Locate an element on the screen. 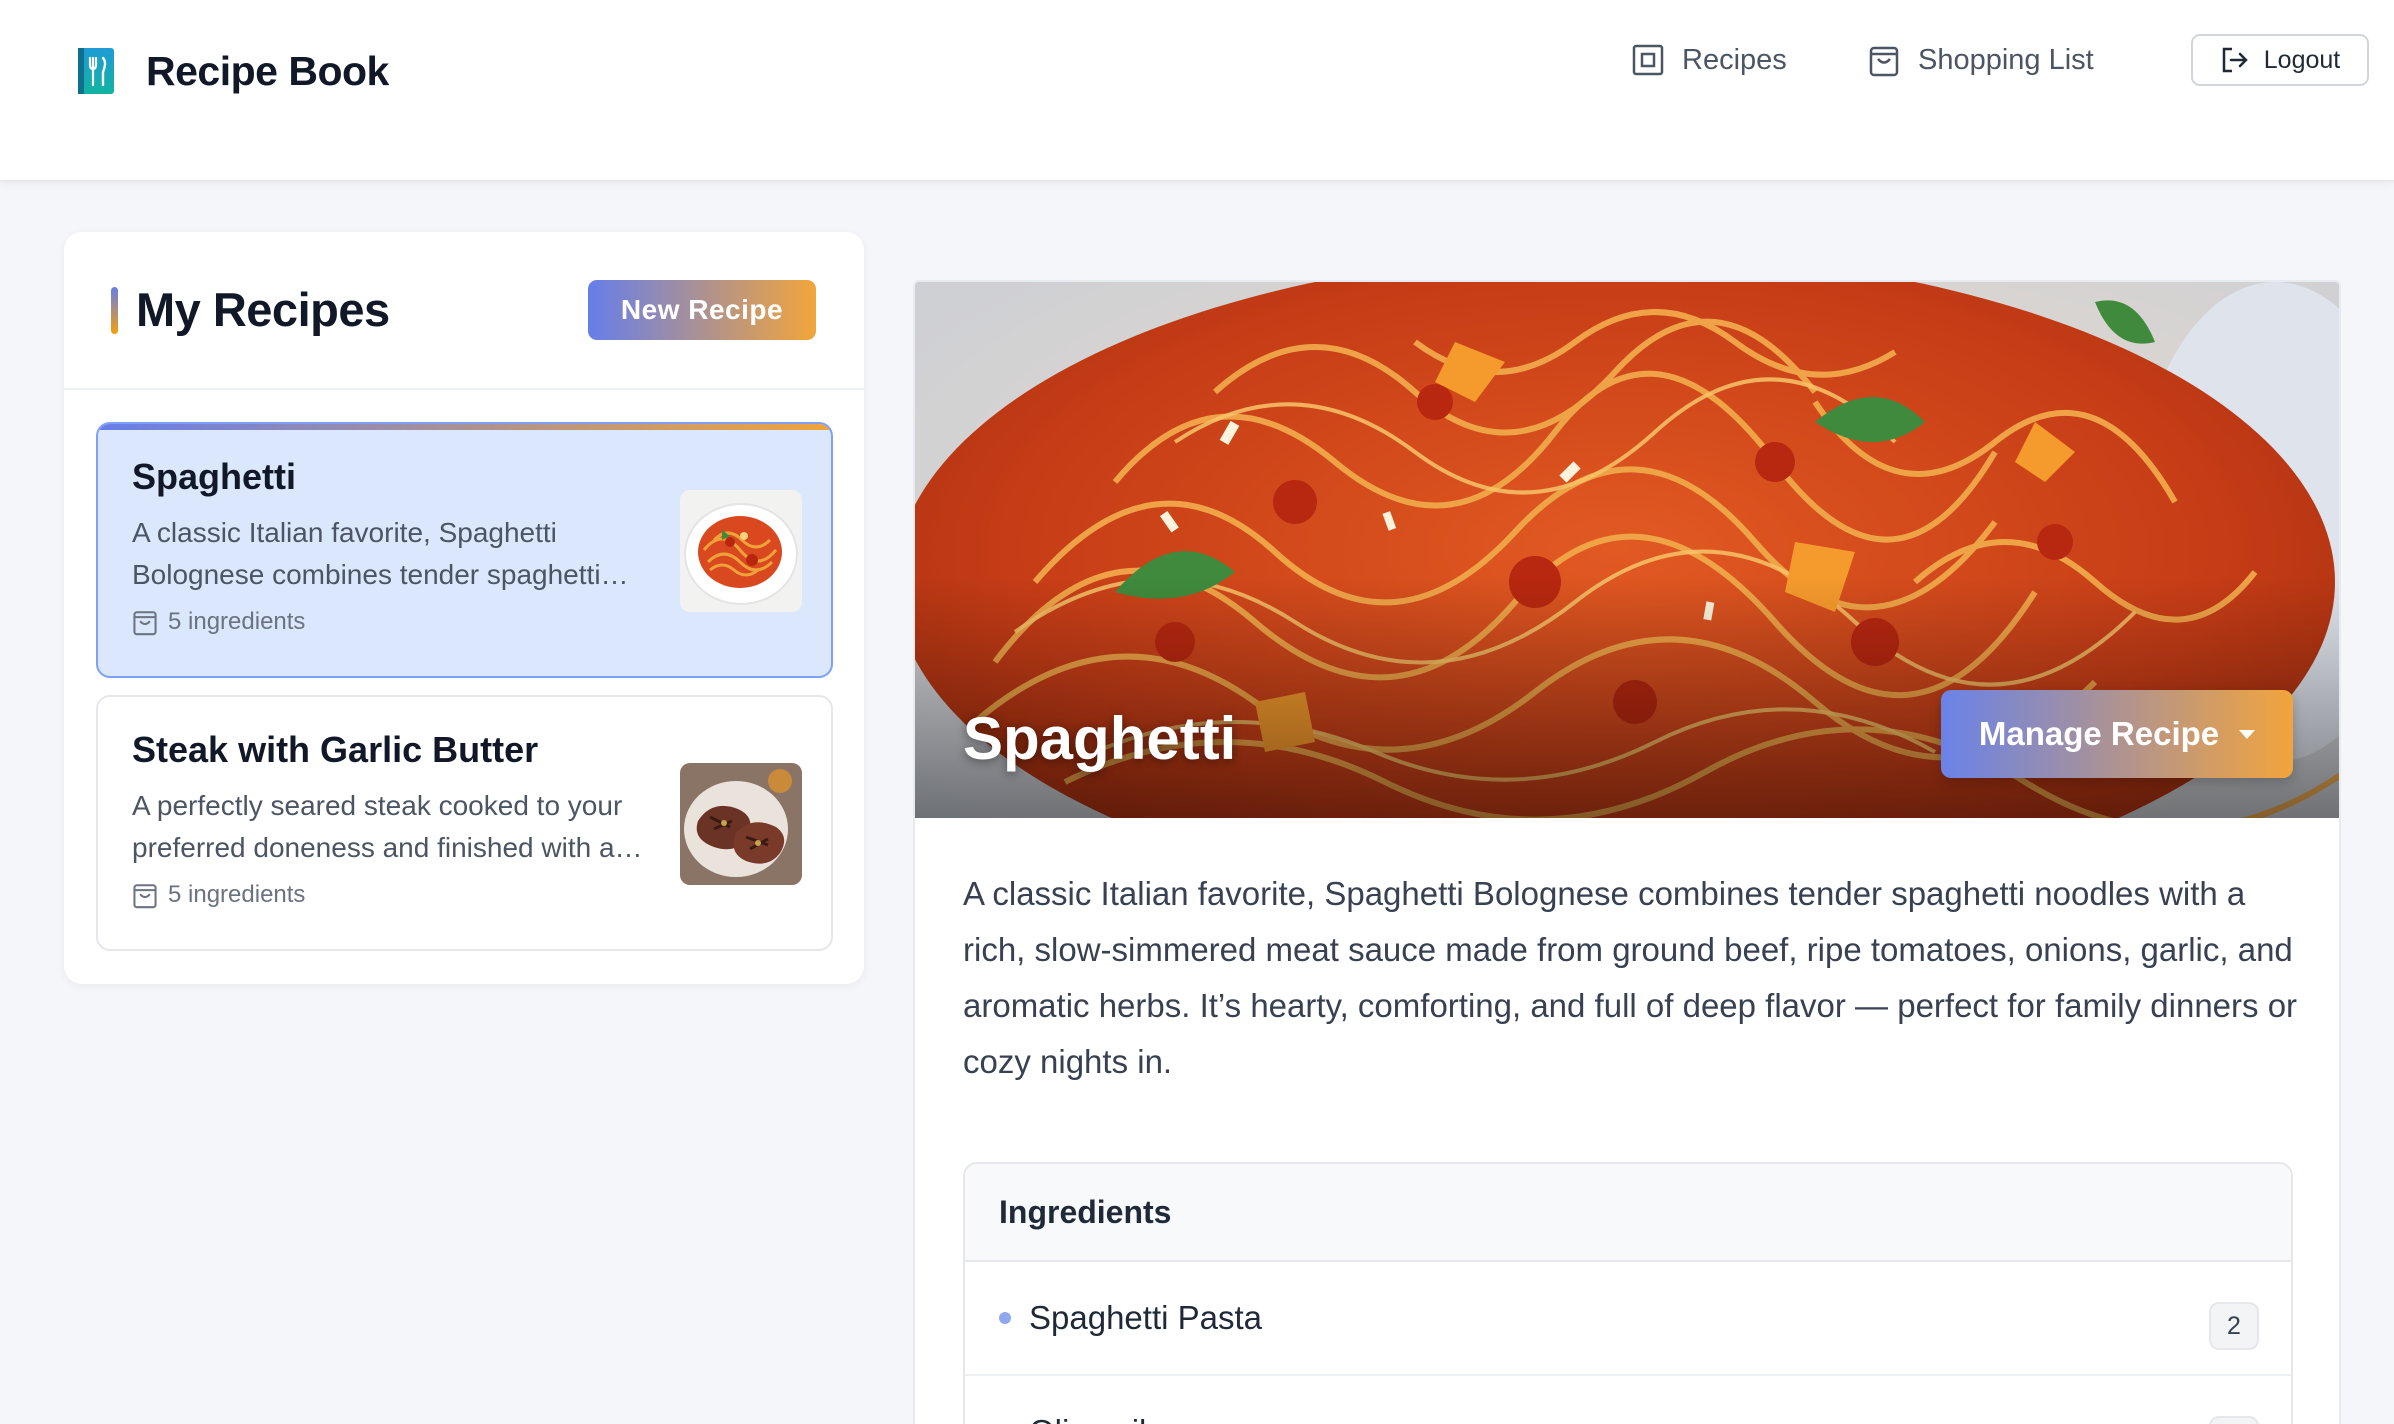 The width and height of the screenshot is (2394, 1424). recipe-card-title: Steak with Garlic Butter is located at coordinates (335, 749).